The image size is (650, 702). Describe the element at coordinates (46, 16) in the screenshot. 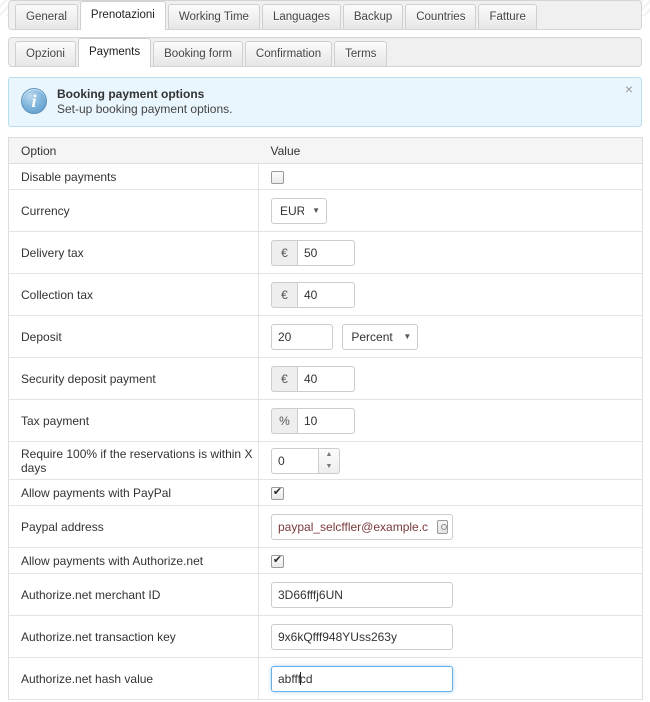

I see `tab-general: General` at that location.